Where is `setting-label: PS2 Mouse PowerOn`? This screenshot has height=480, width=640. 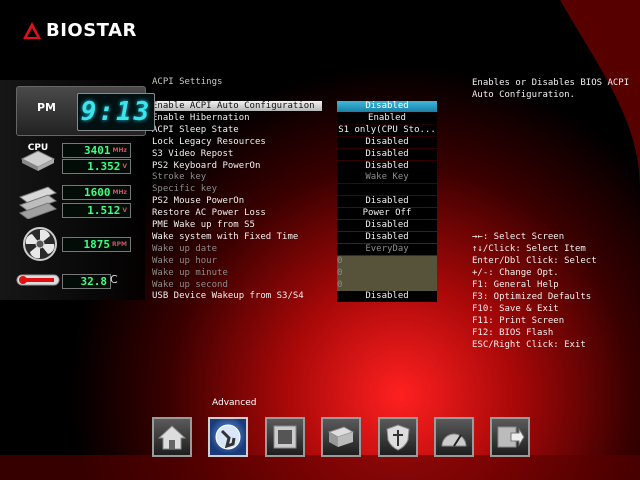
setting-label: PS2 Mouse PowerOn is located at coordinates (198, 201).